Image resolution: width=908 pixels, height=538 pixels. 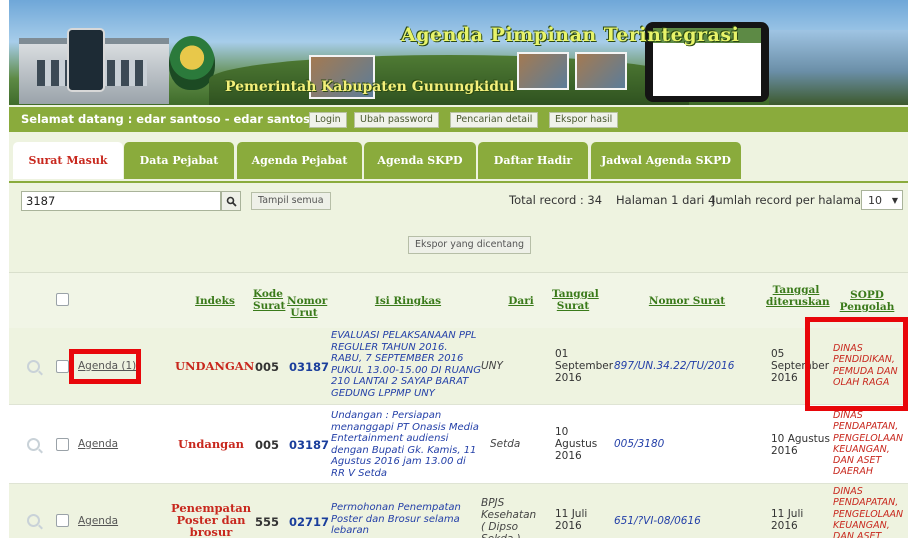 I want to click on row-indeks: UNDANGAN, so click(x=215, y=366).